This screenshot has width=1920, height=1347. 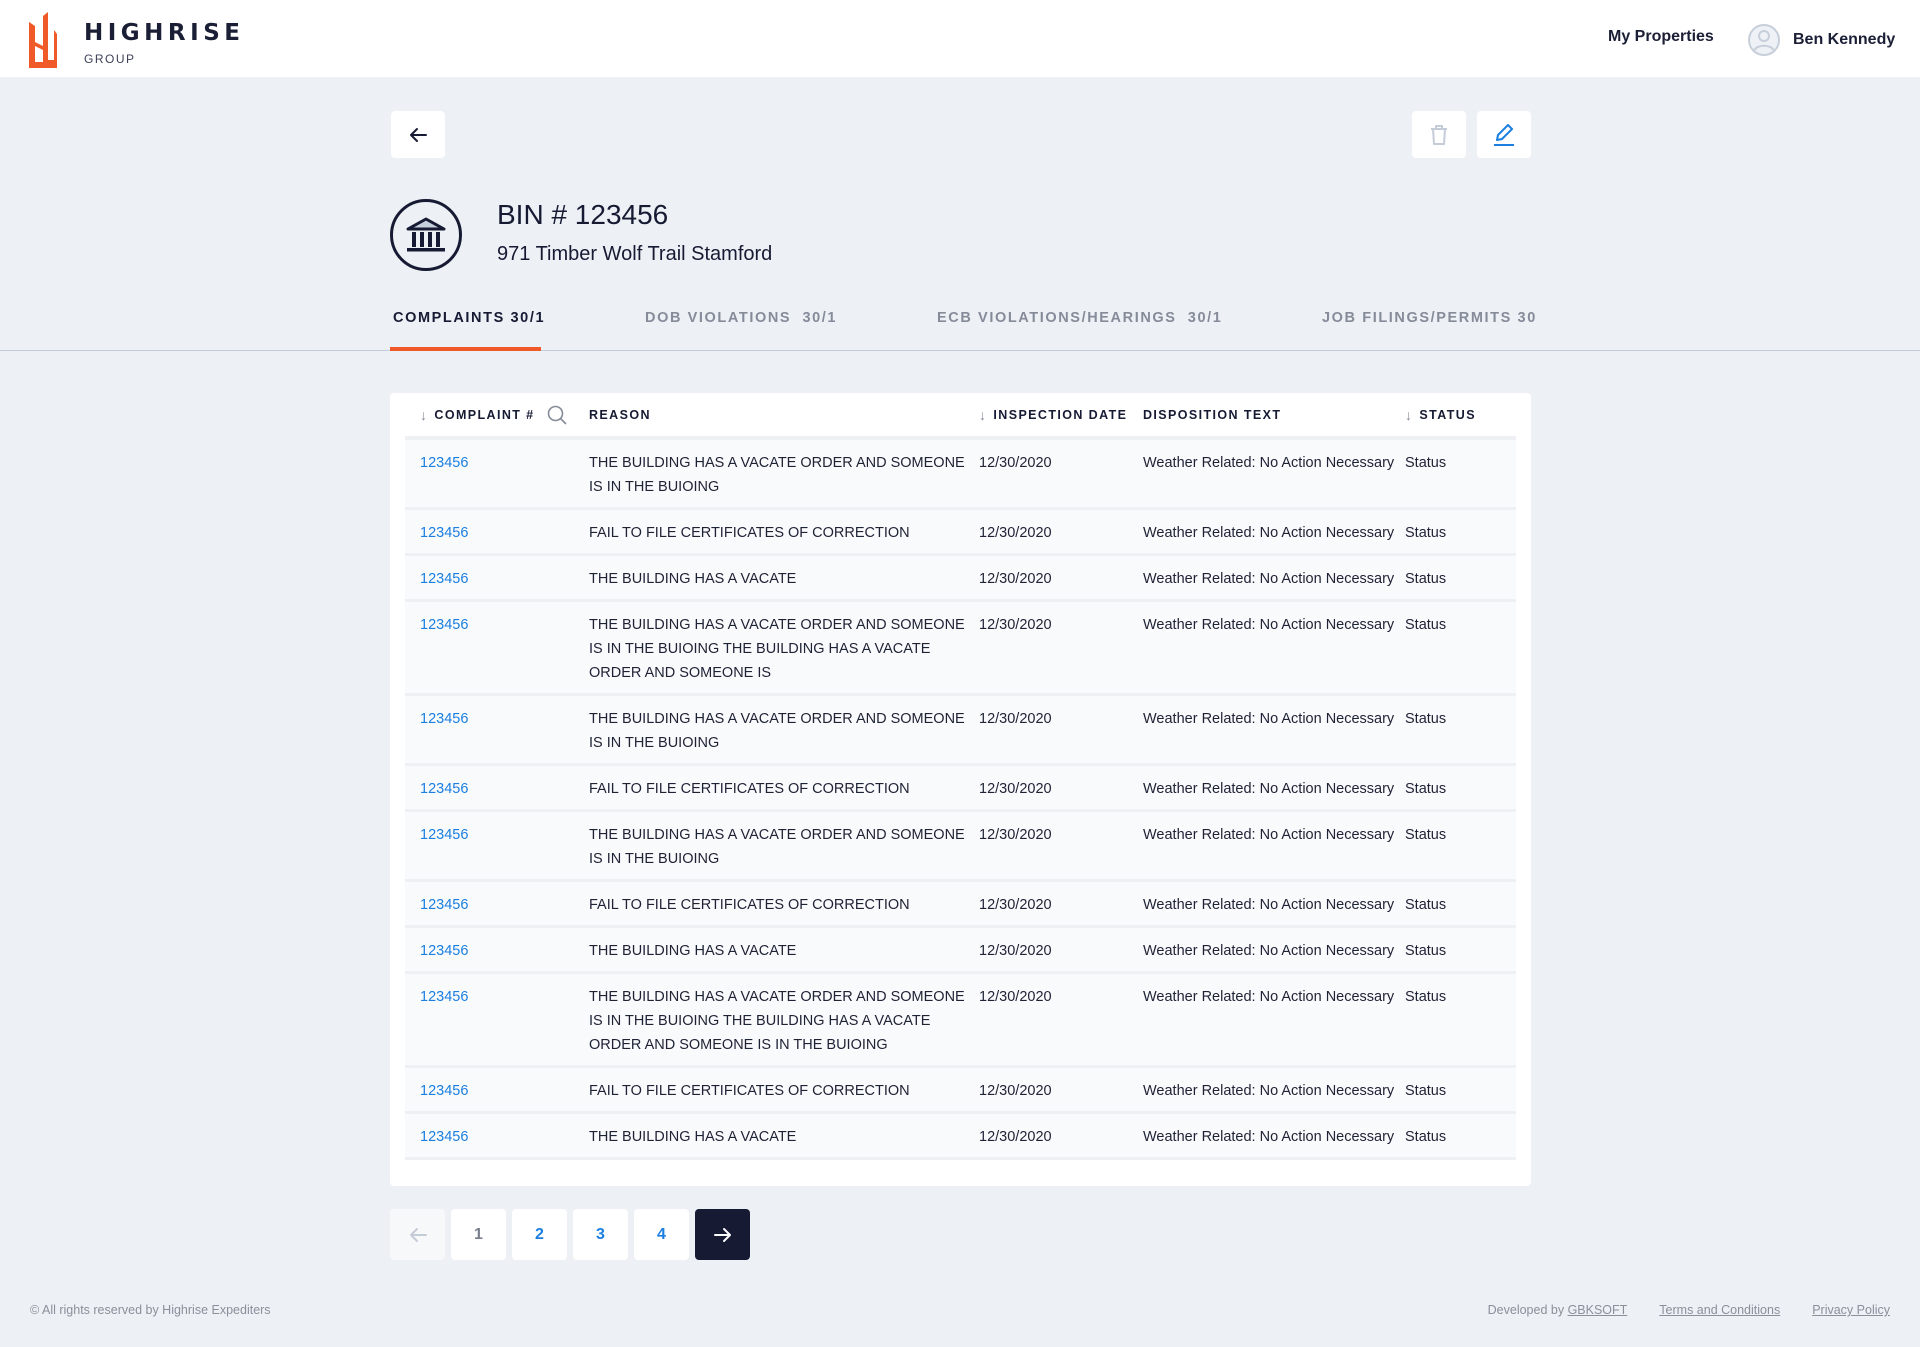 I want to click on developed-by-label: Developed by, so click(x=1527, y=1310).